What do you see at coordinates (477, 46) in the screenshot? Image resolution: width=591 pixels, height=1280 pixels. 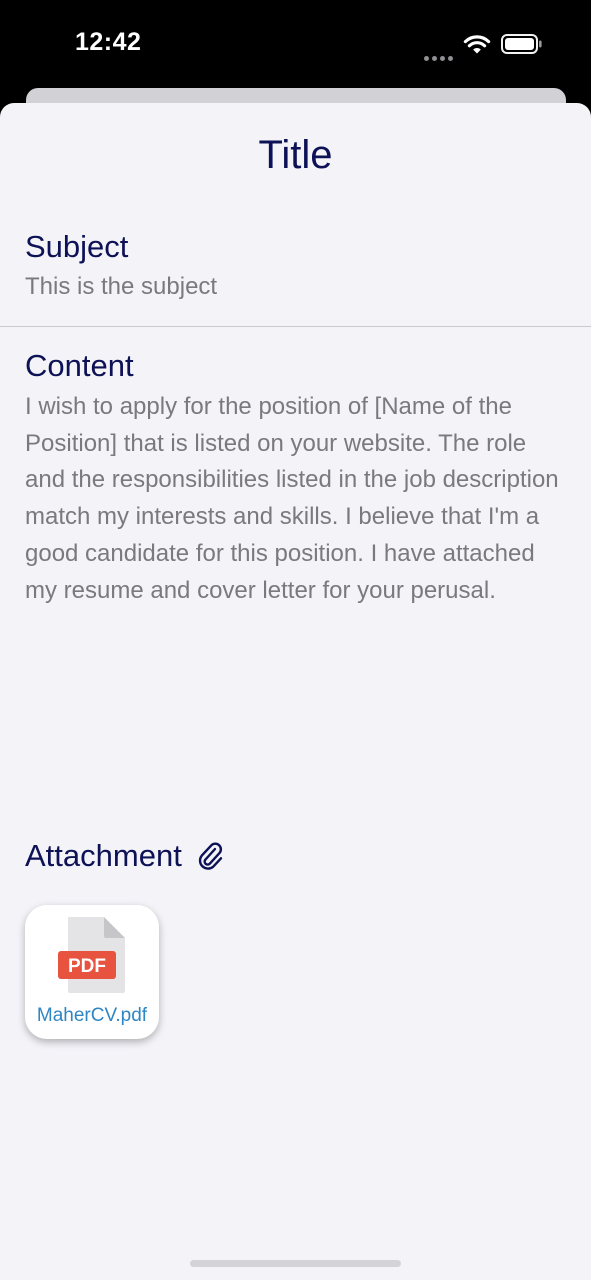 I see `wifi-icon` at bounding box center [477, 46].